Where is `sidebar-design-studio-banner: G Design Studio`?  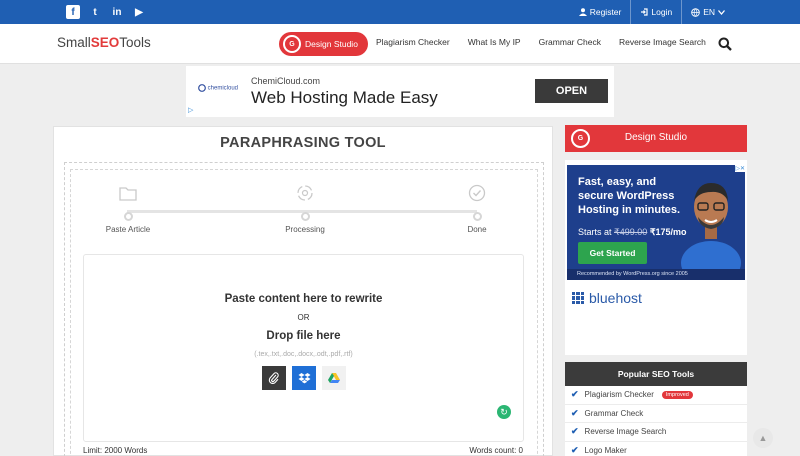
sidebar-design-studio-banner: G Design Studio is located at coordinates (656, 138).